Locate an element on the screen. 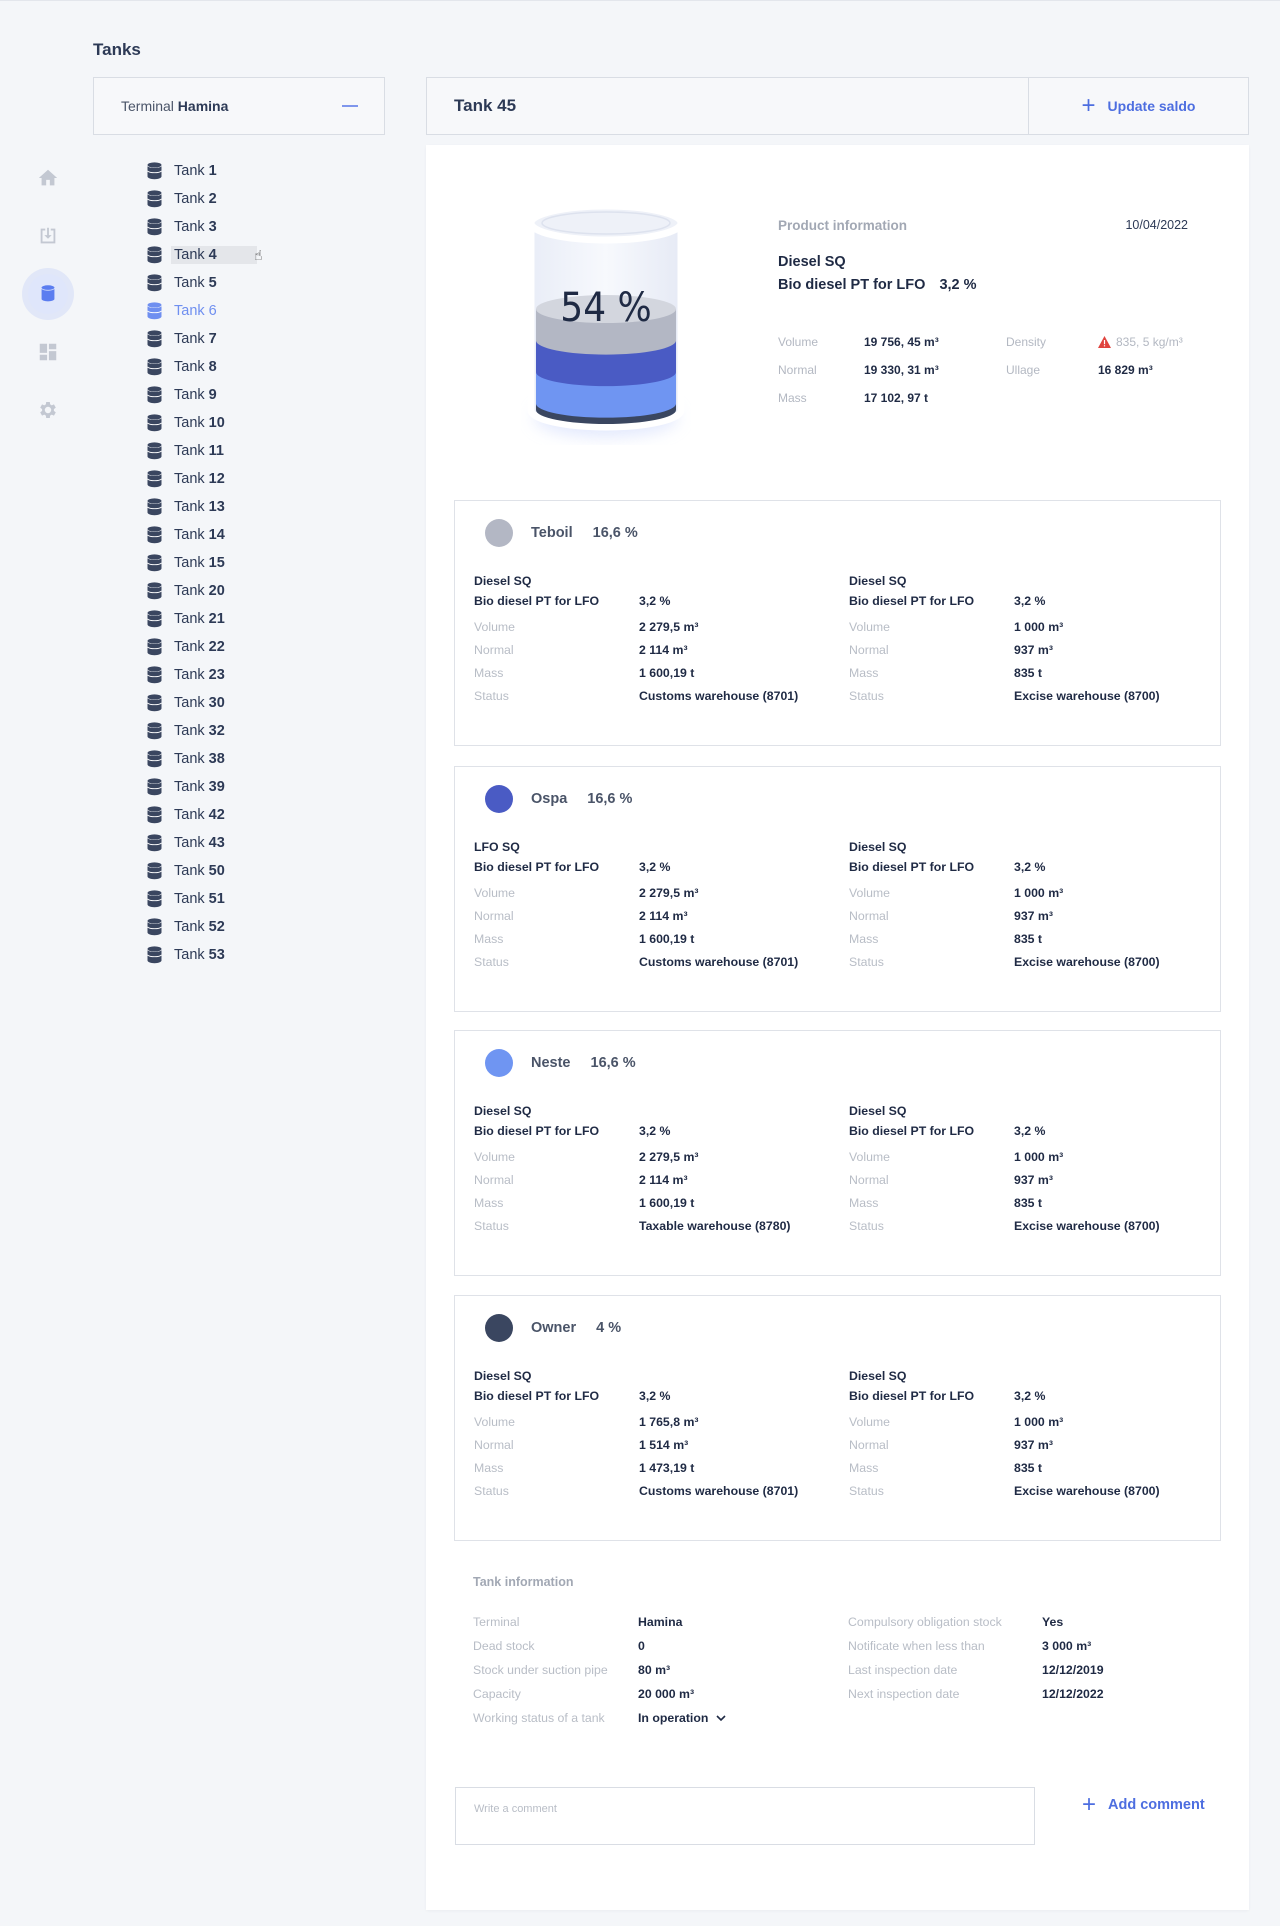  dashboard-icon is located at coordinates (48, 352).